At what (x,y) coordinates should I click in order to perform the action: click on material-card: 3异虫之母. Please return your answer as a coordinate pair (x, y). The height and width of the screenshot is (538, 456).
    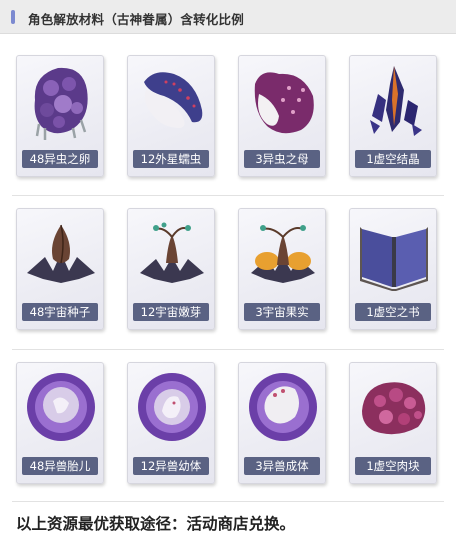
    Looking at the image, I should click on (282, 116).